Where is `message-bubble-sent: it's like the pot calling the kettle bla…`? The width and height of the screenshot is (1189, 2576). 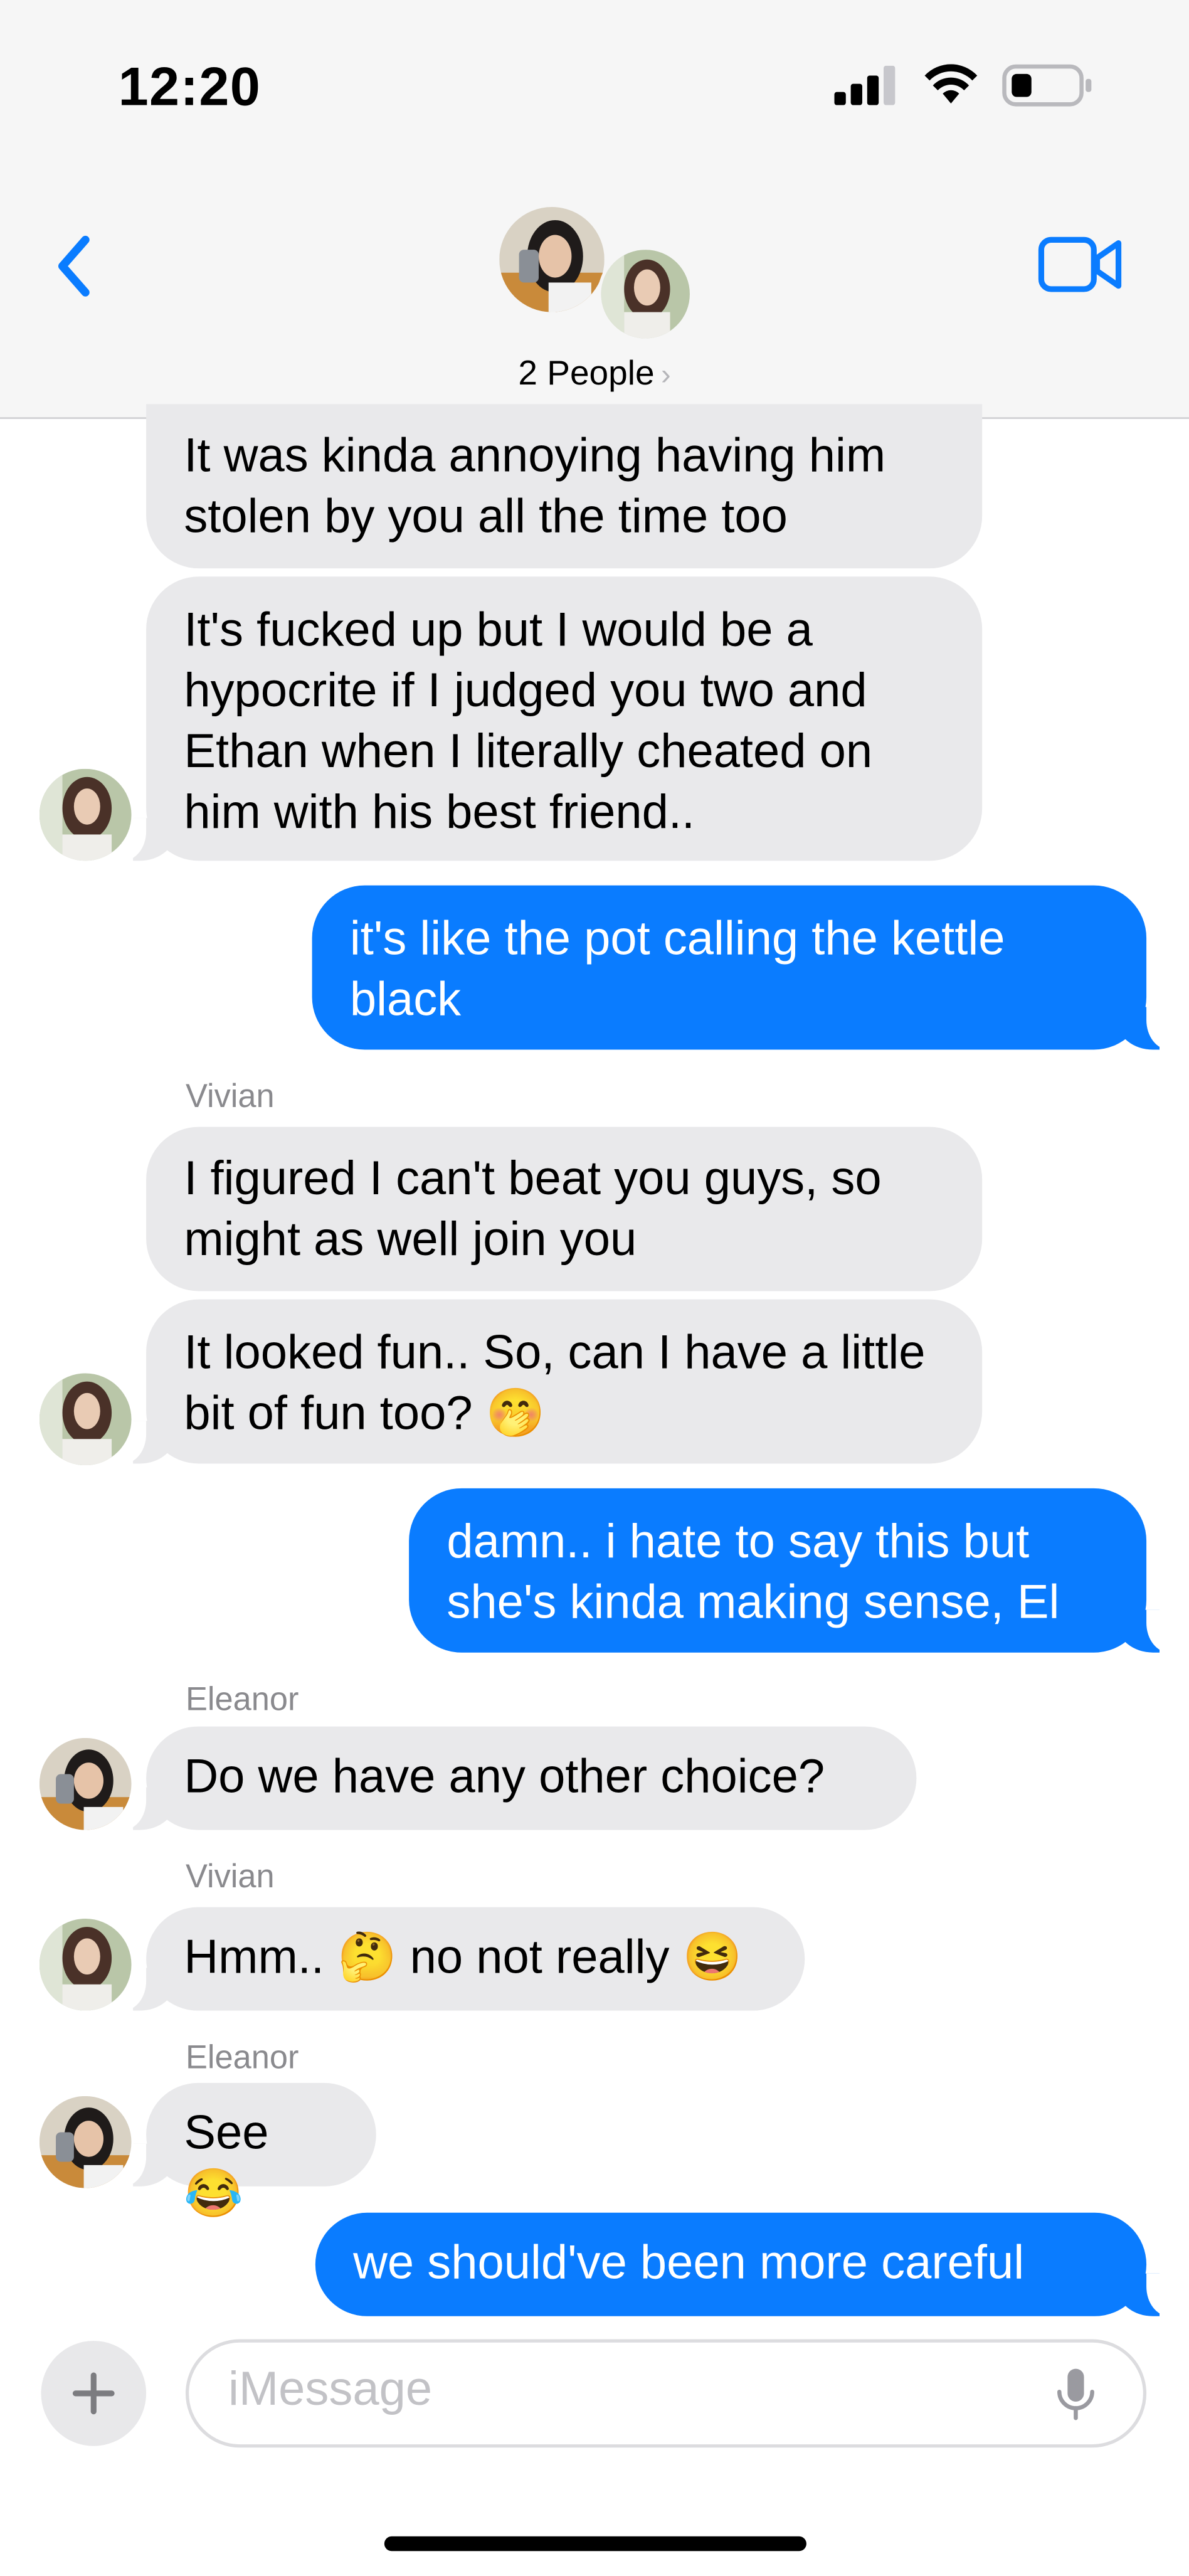 message-bubble-sent: it's like the pot calling the kettle bla… is located at coordinates (744, 967).